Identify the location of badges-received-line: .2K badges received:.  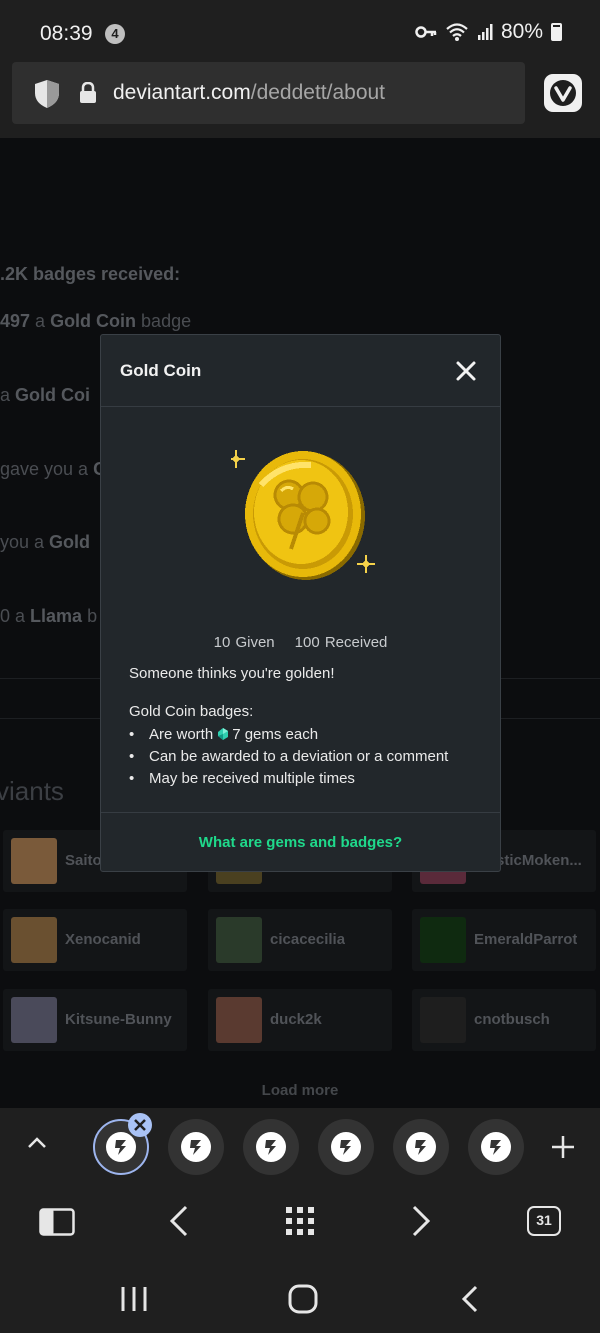
(90, 274).